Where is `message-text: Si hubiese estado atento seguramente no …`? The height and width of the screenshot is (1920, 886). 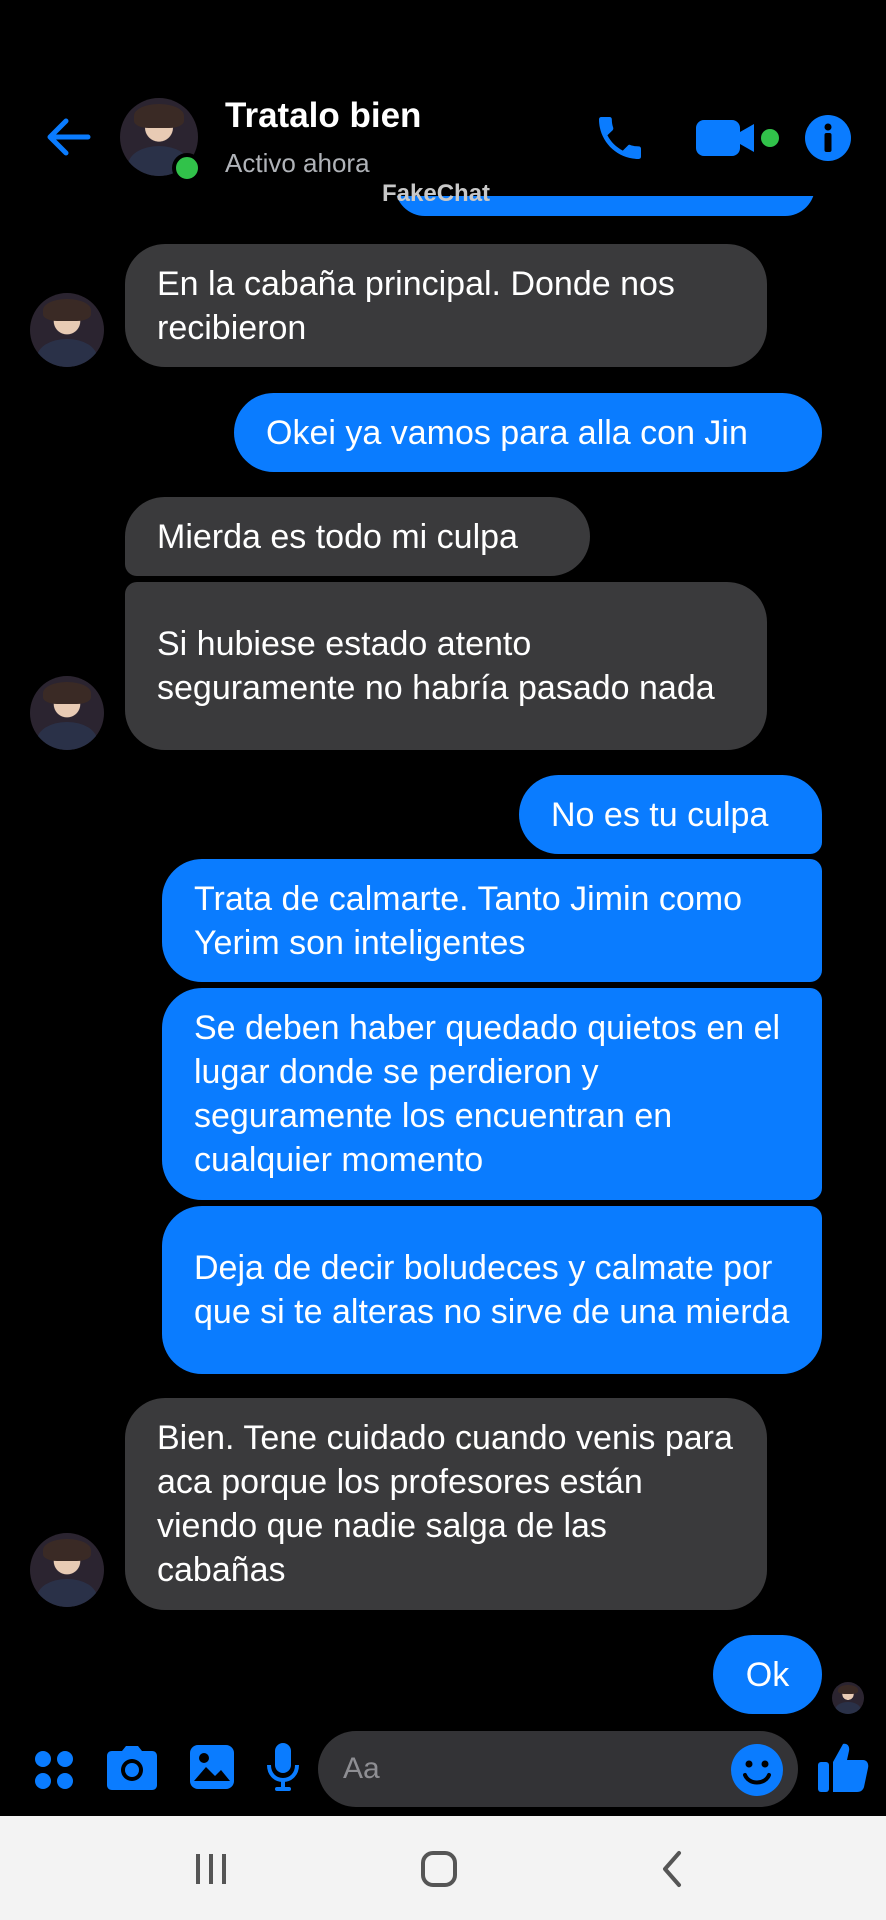 message-text: Si hubiese estado atento seguramente no … is located at coordinates (436, 666).